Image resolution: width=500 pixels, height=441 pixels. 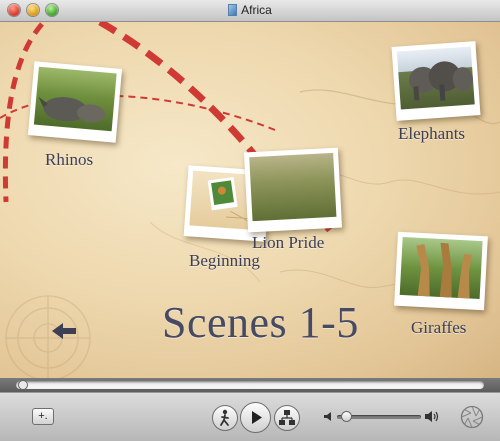 What do you see at coordinates (48, 336) in the screenshot?
I see `compass-rose-icon` at bounding box center [48, 336].